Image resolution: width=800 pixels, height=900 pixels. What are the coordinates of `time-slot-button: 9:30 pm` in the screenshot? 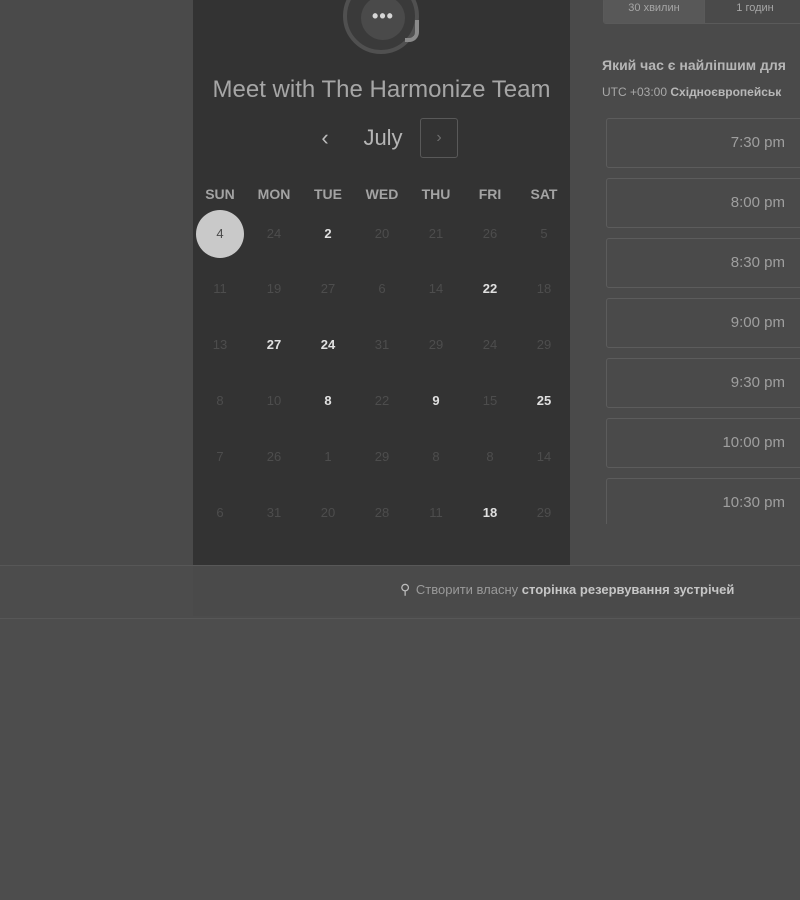 It's located at (703, 383).